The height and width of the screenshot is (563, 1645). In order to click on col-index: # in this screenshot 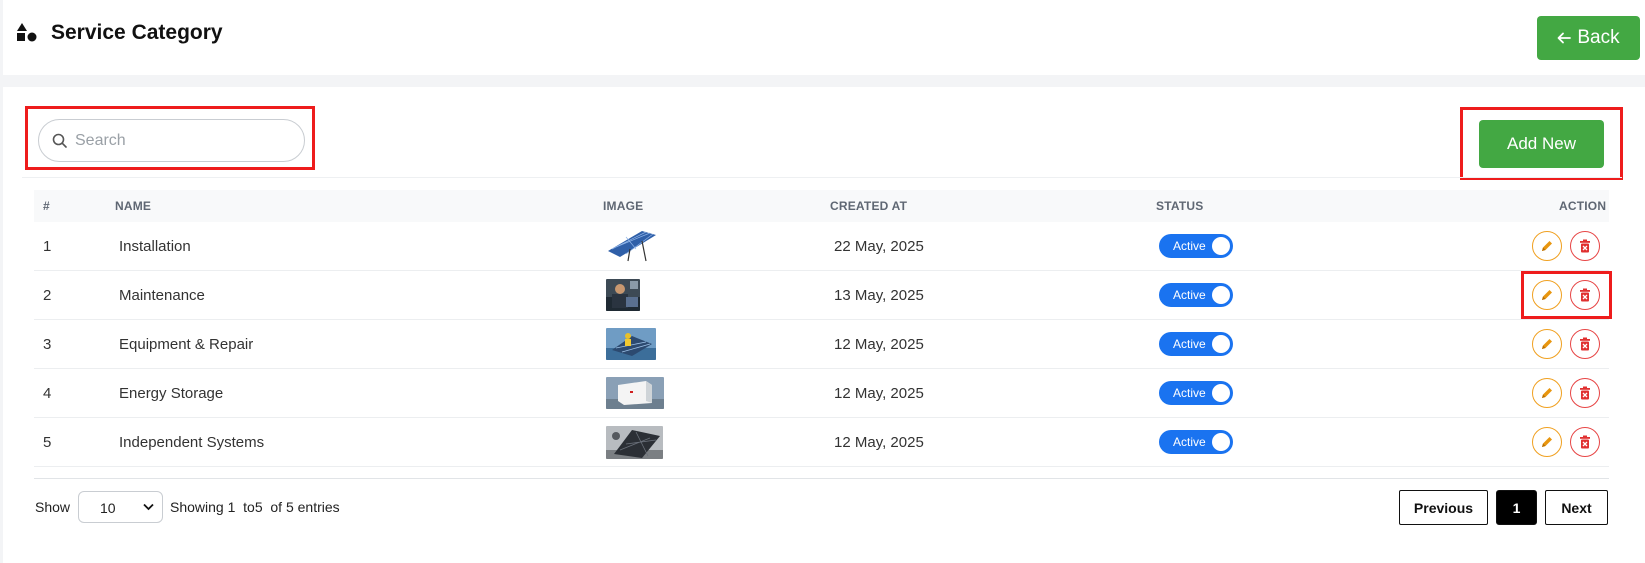, I will do `click(46, 206)`.